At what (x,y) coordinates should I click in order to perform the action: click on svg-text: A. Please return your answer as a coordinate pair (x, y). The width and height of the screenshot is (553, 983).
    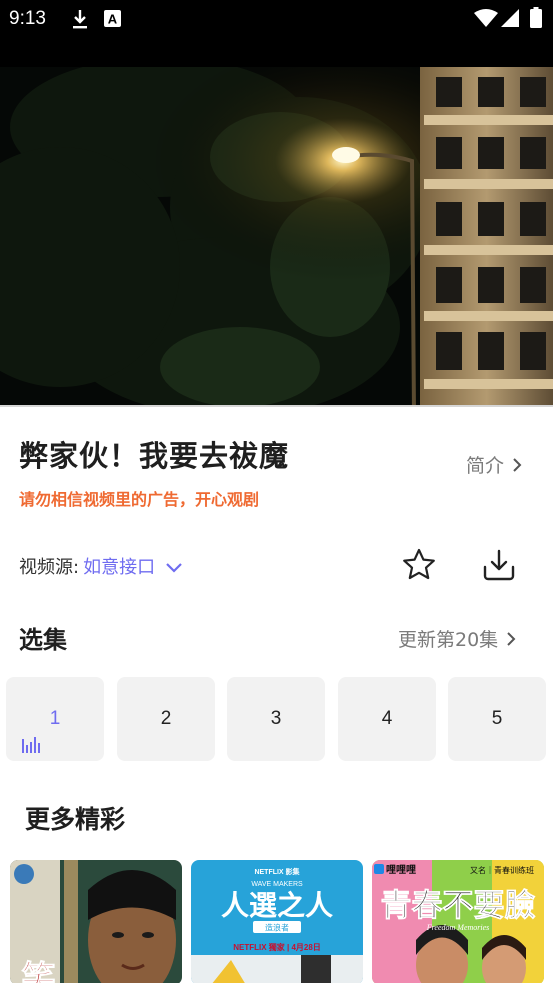
    Looking at the image, I should click on (113, 19).